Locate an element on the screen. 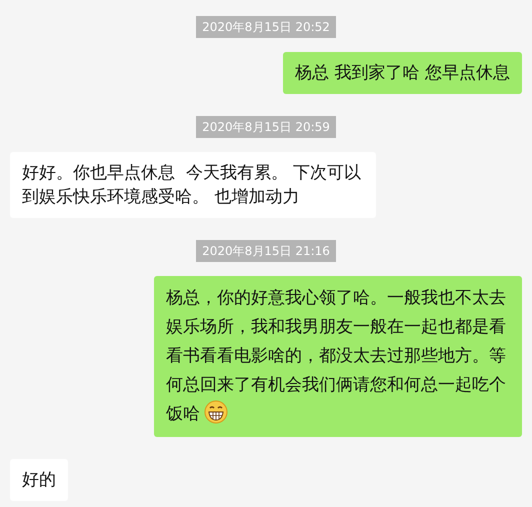 The image size is (532, 507). timestamp: 2020年8月15日 20:59 is located at coordinates (266, 127).